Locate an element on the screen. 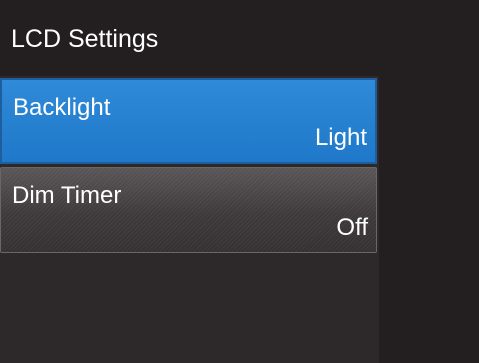 This screenshot has width=479, height=363. menu-item-value: Light is located at coordinates (340, 137).